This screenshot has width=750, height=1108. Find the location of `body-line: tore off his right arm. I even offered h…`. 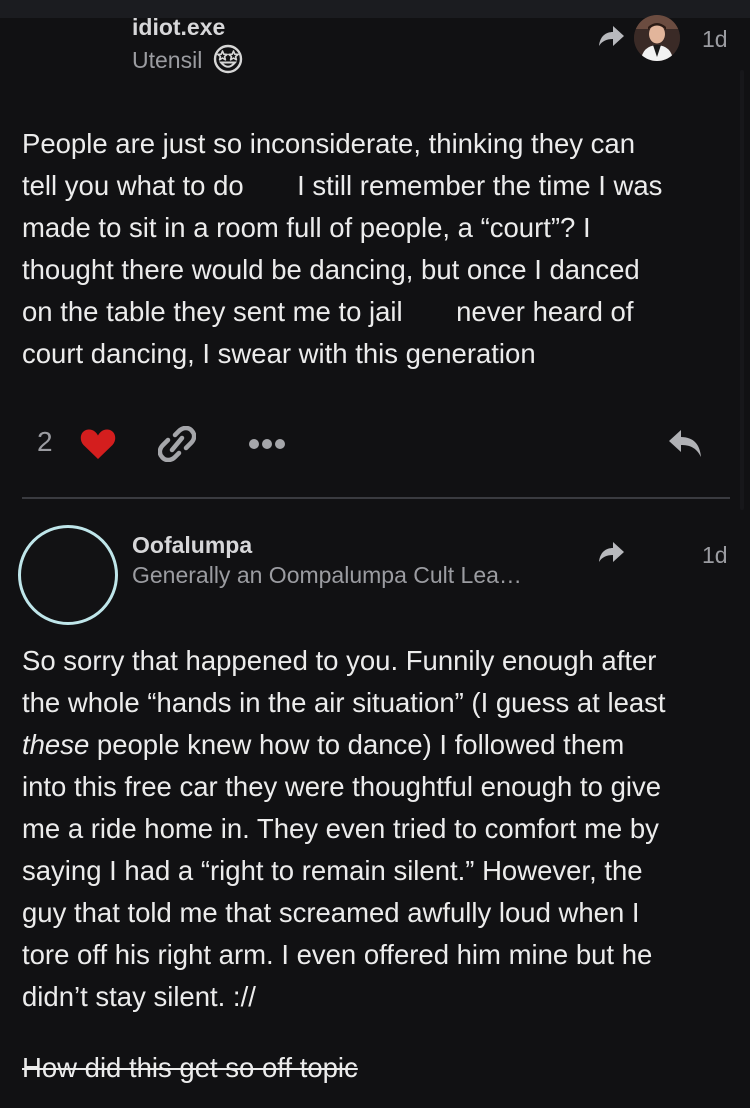

body-line: tore off his right arm. I even offered h… is located at coordinates (337, 954).